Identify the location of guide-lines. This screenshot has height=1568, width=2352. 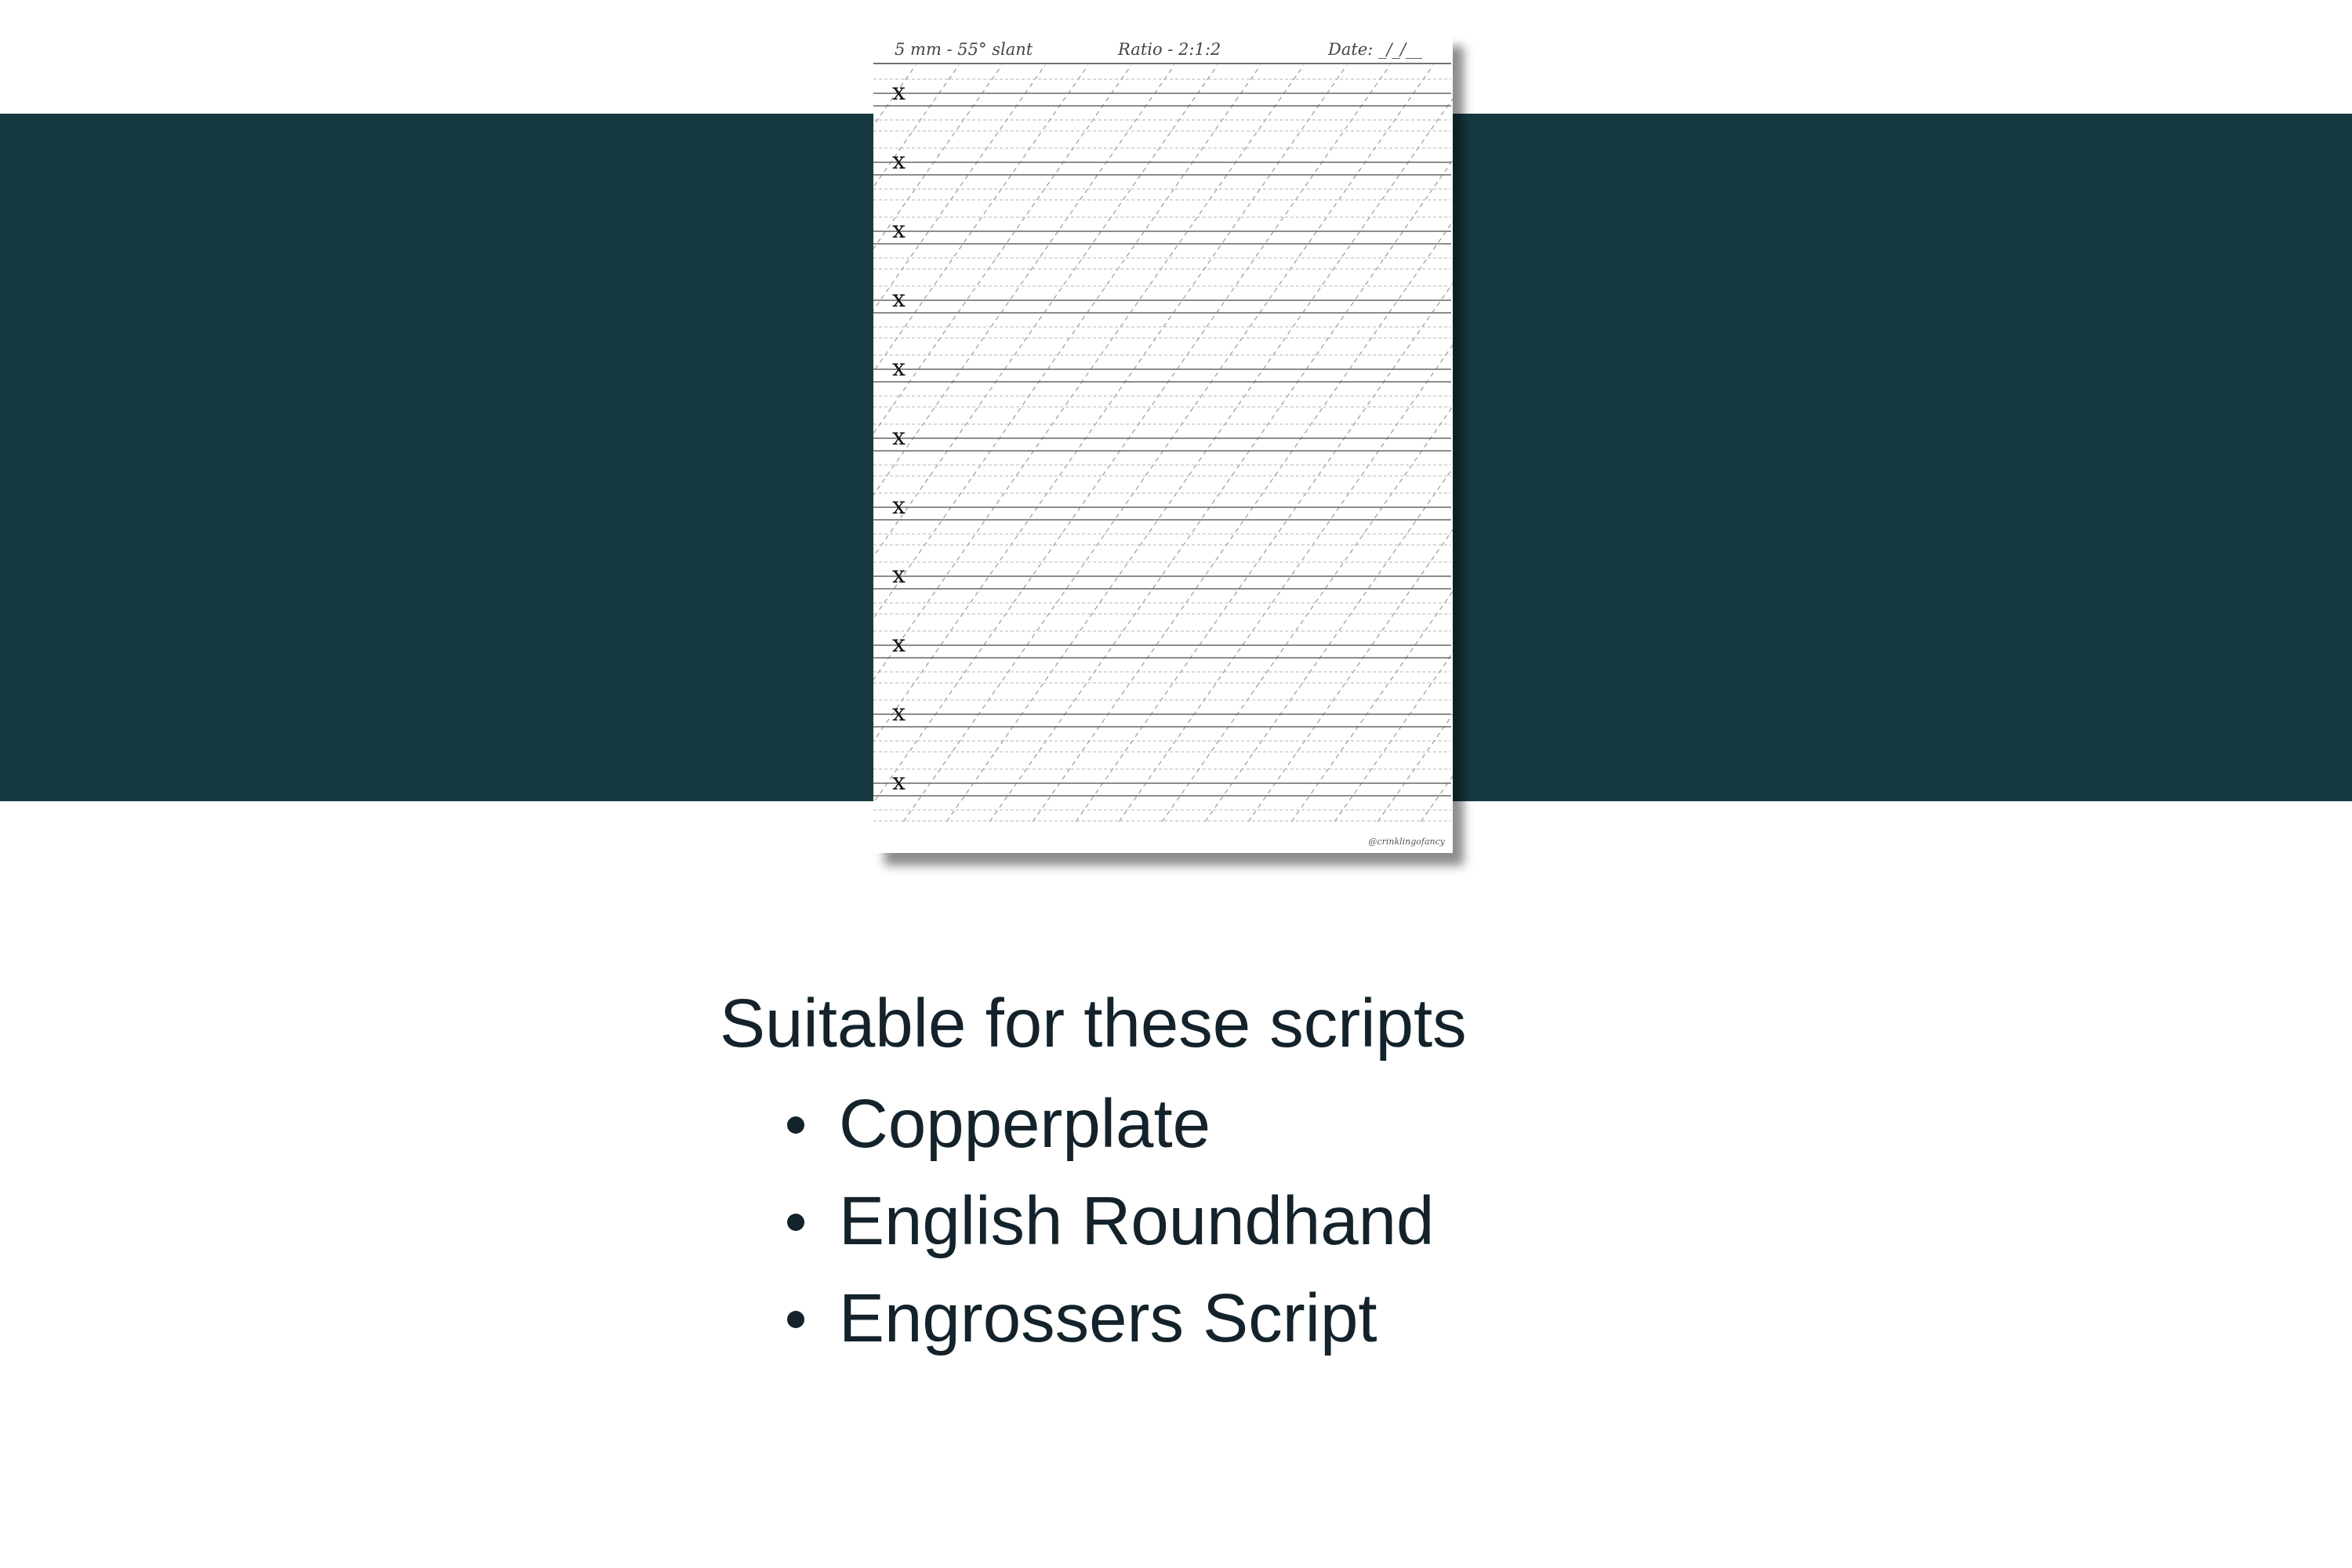
(1163, 442).